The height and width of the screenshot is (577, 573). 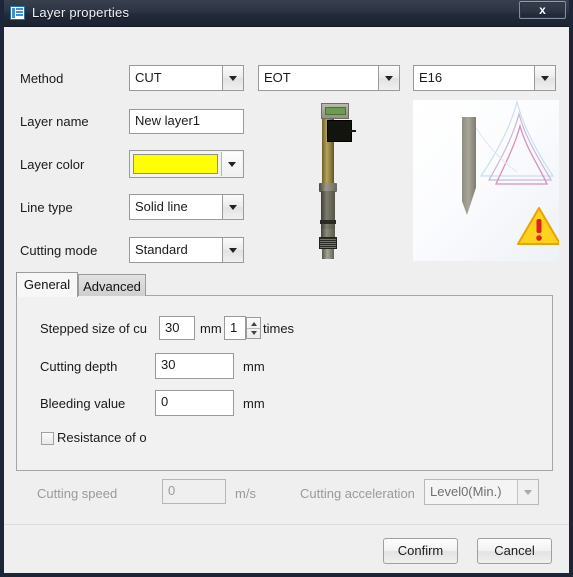 What do you see at coordinates (514, 142) in the screenshot?
I see `contour-lines-icon` at bounding box center [514, 142].